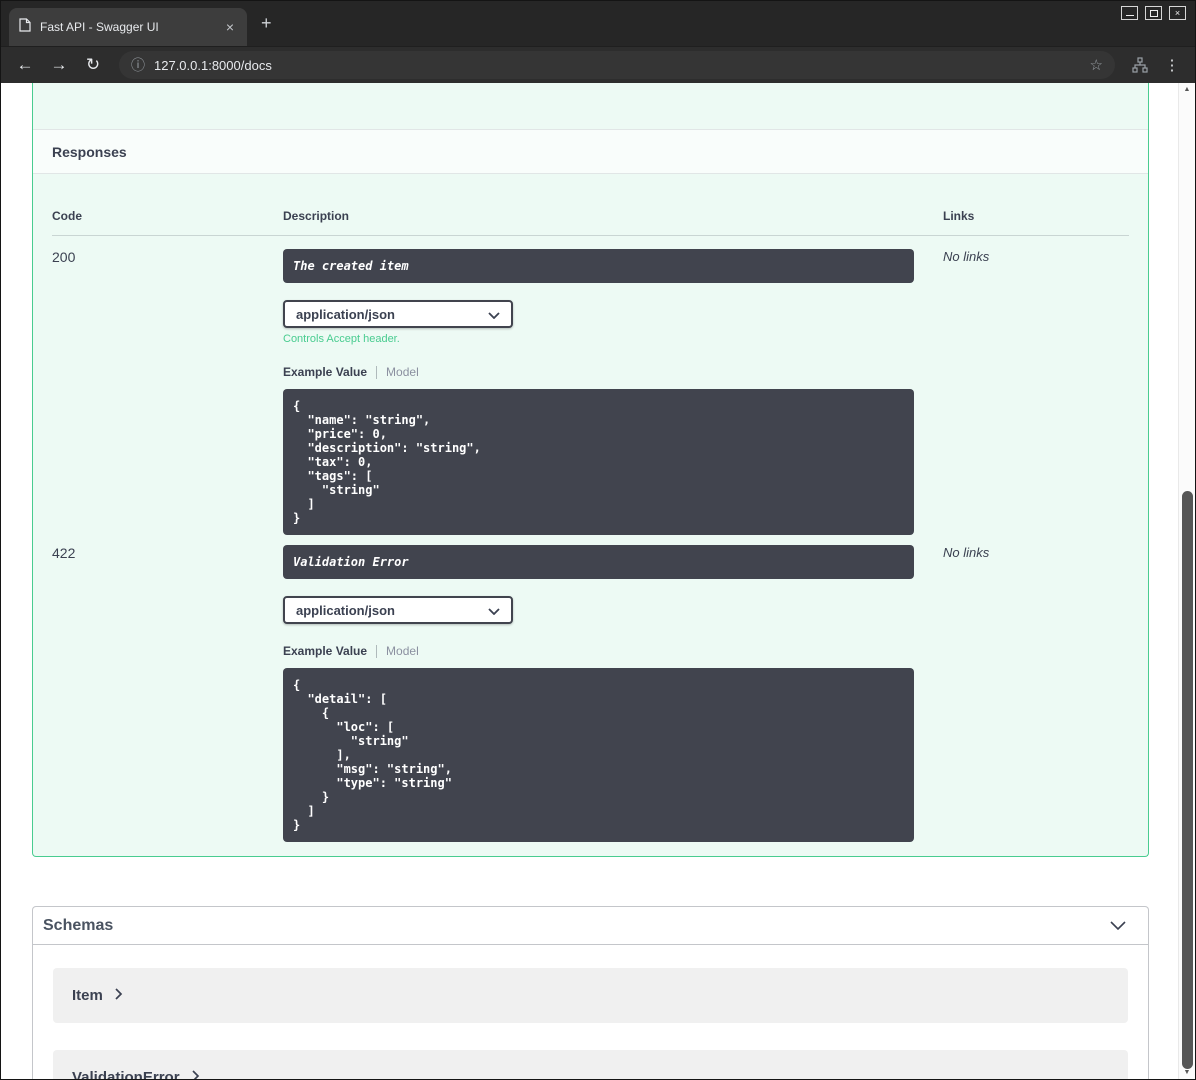 The image size is (1196, 1080). Describe the element at coordinates (25, 27) in the screenshot. I see `page-favicon-icon` at that location.